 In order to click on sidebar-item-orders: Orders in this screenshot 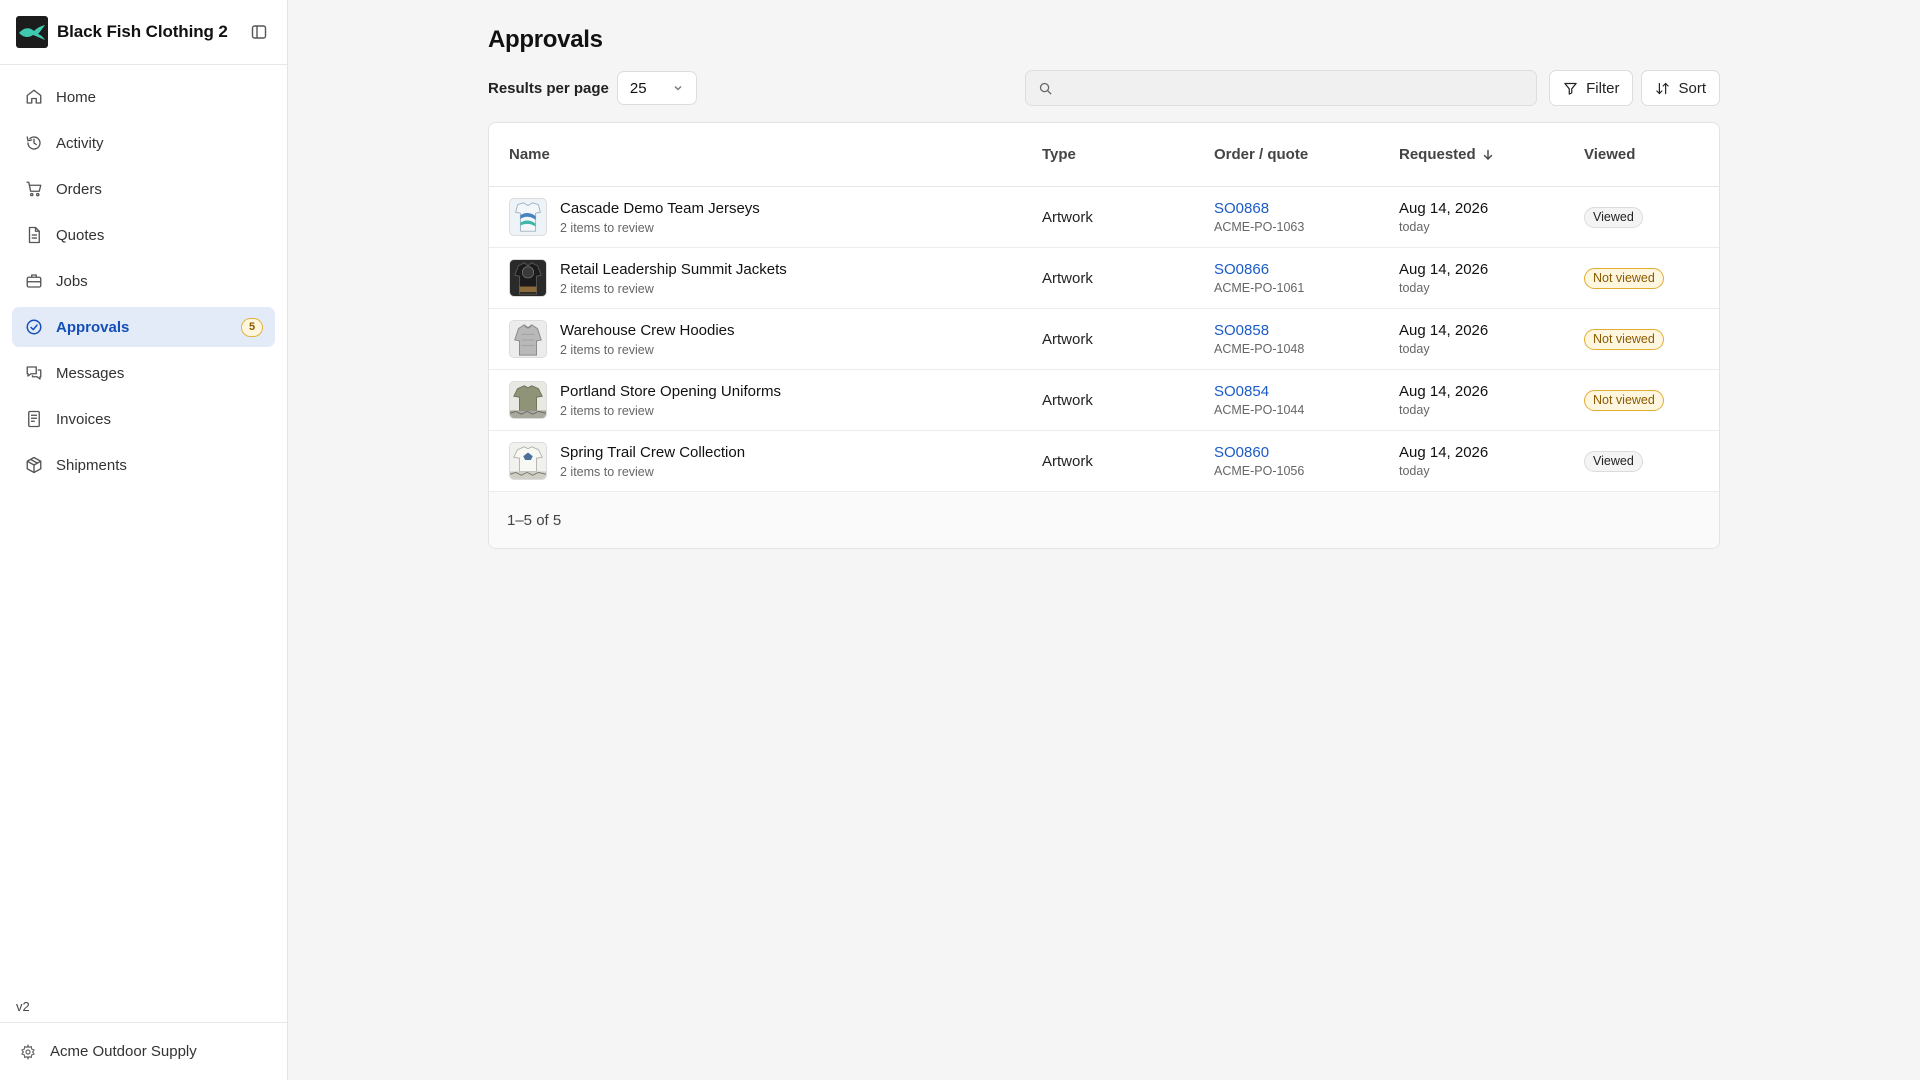, I will do `click(143, 189)`.